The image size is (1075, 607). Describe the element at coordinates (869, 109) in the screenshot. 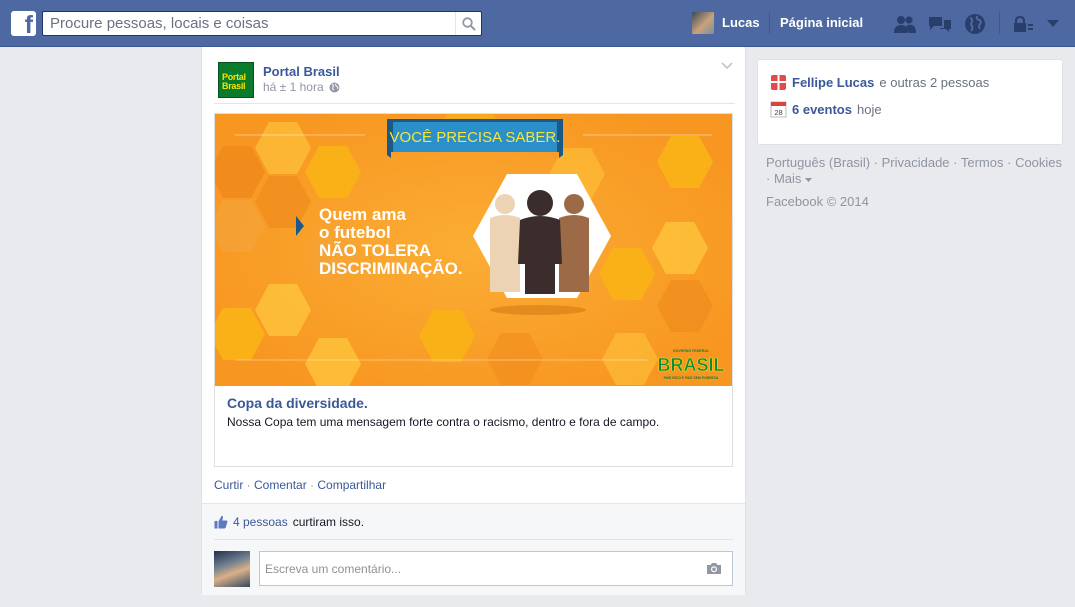

I see `events-suffix: hoje` at that location.